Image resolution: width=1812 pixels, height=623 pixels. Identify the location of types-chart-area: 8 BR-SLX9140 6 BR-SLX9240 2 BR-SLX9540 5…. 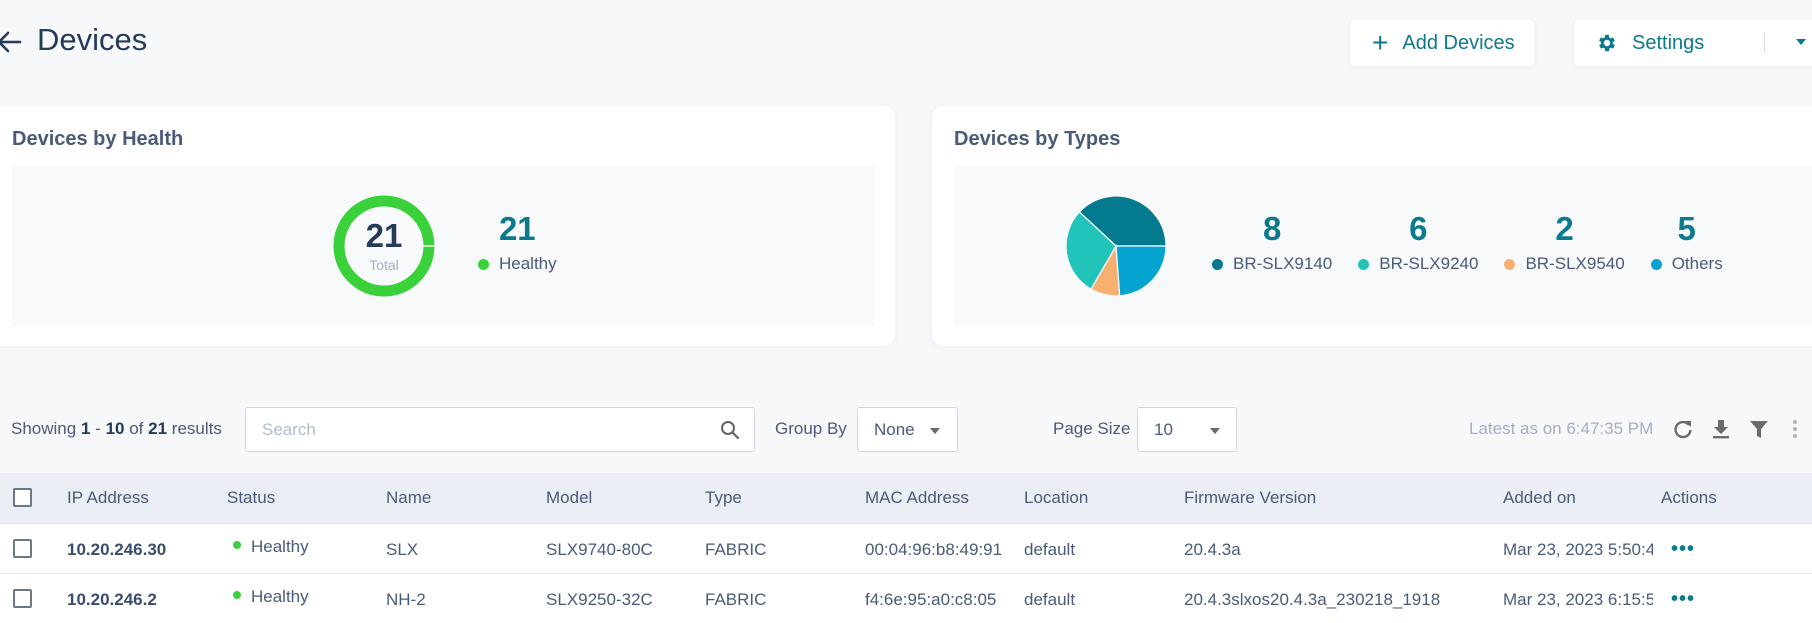
(1383, 246).